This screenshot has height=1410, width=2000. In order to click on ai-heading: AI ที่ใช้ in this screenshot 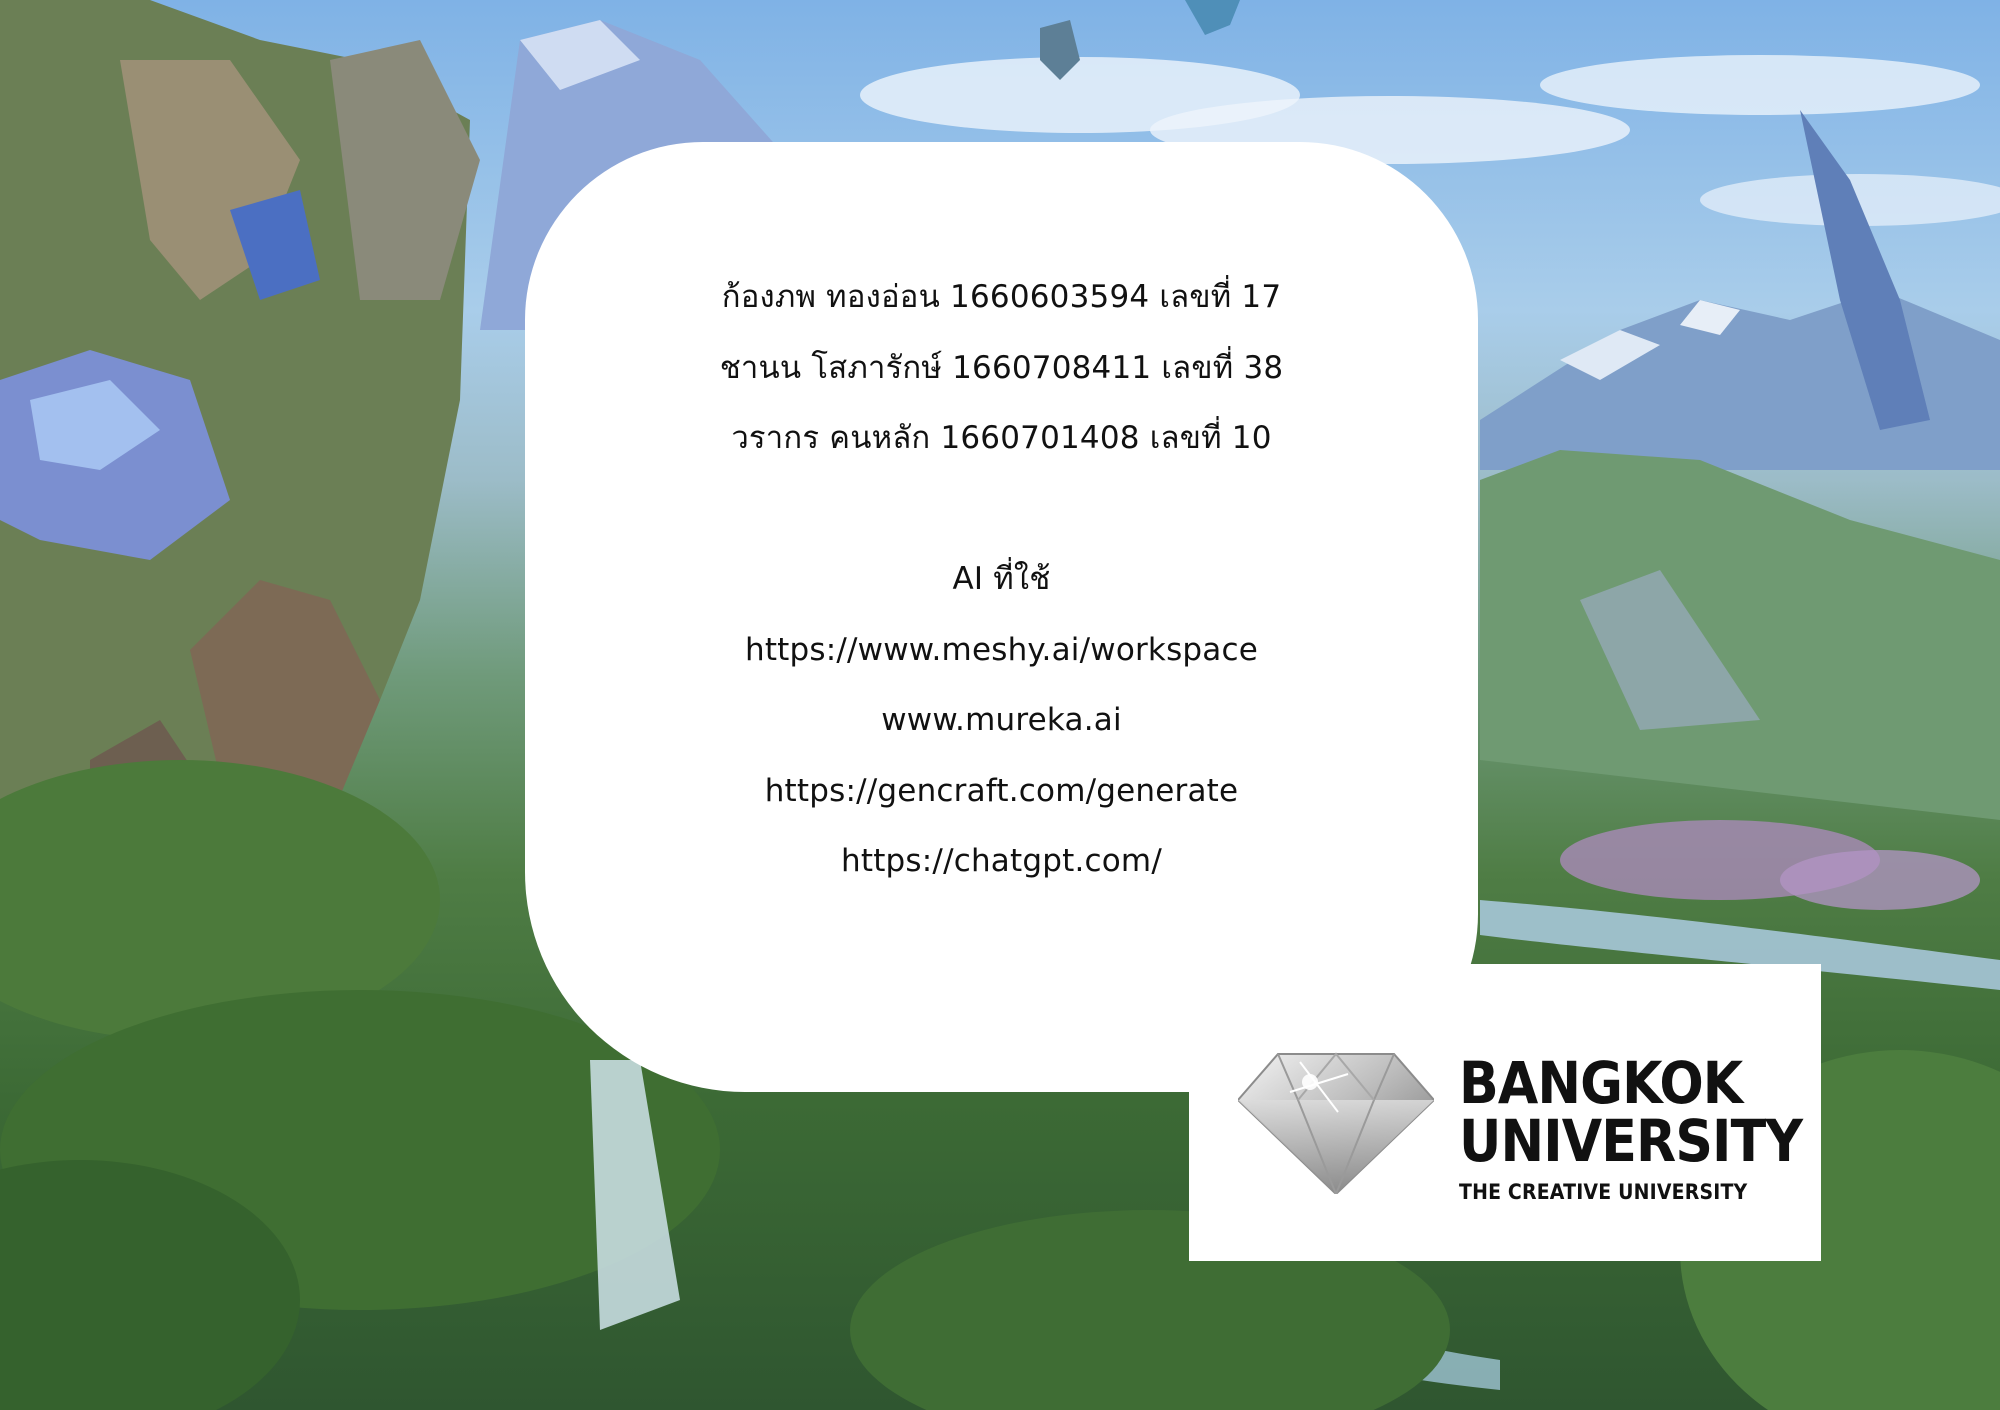, I will do `click(1001, 579)`.